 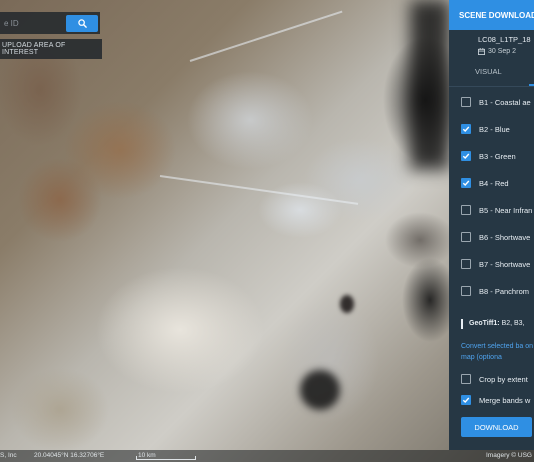 What do you see at coordinates (504, 291) in the screenshot?
I see `band-label: B8 - Panchrom` at bounding box center [504, 291].